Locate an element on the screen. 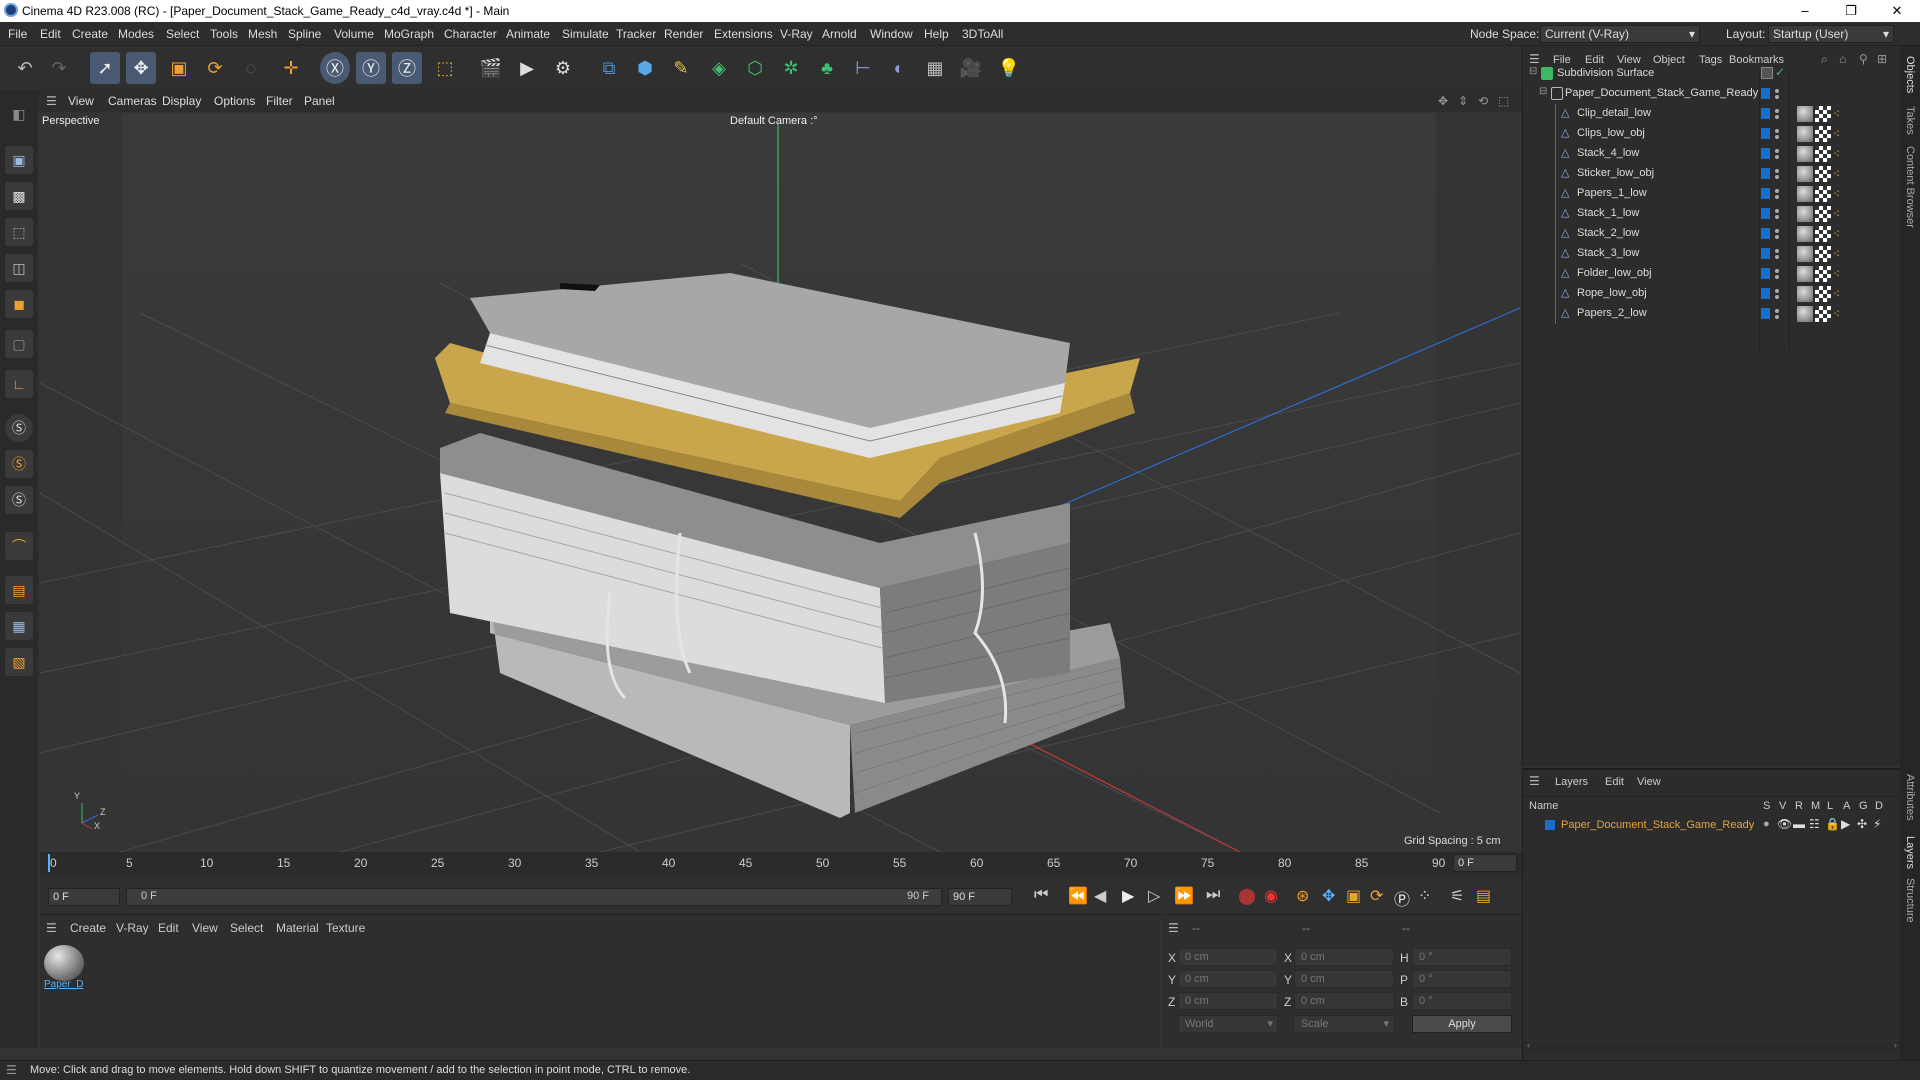 Image resolution: width=1920 pixels, height=1080 pixels. polygons-mode-icon: ◼ is located at coordinates (19, 304).